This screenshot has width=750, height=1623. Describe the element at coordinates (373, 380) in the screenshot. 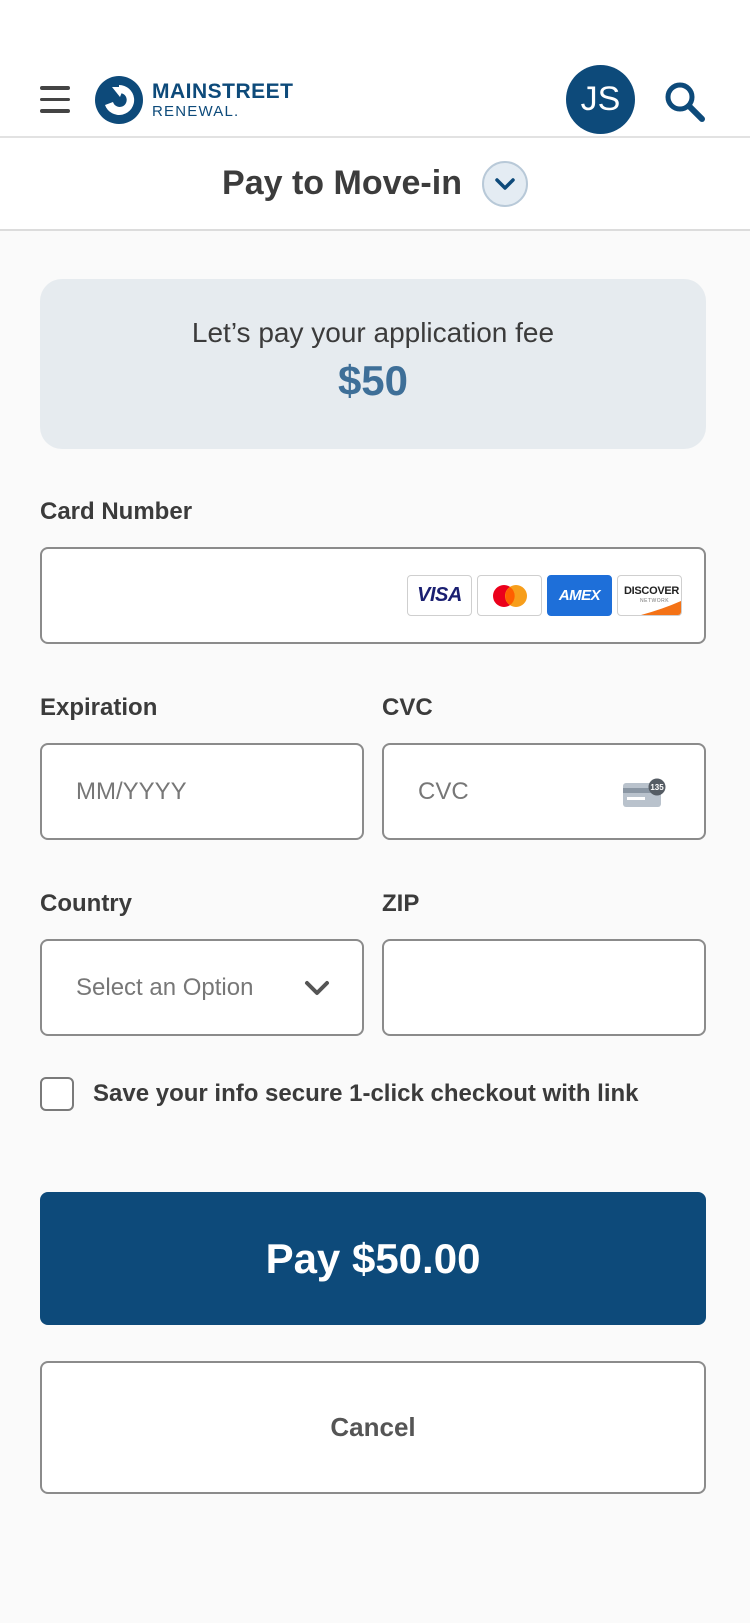

I see `fee-amount: $50` at that location.